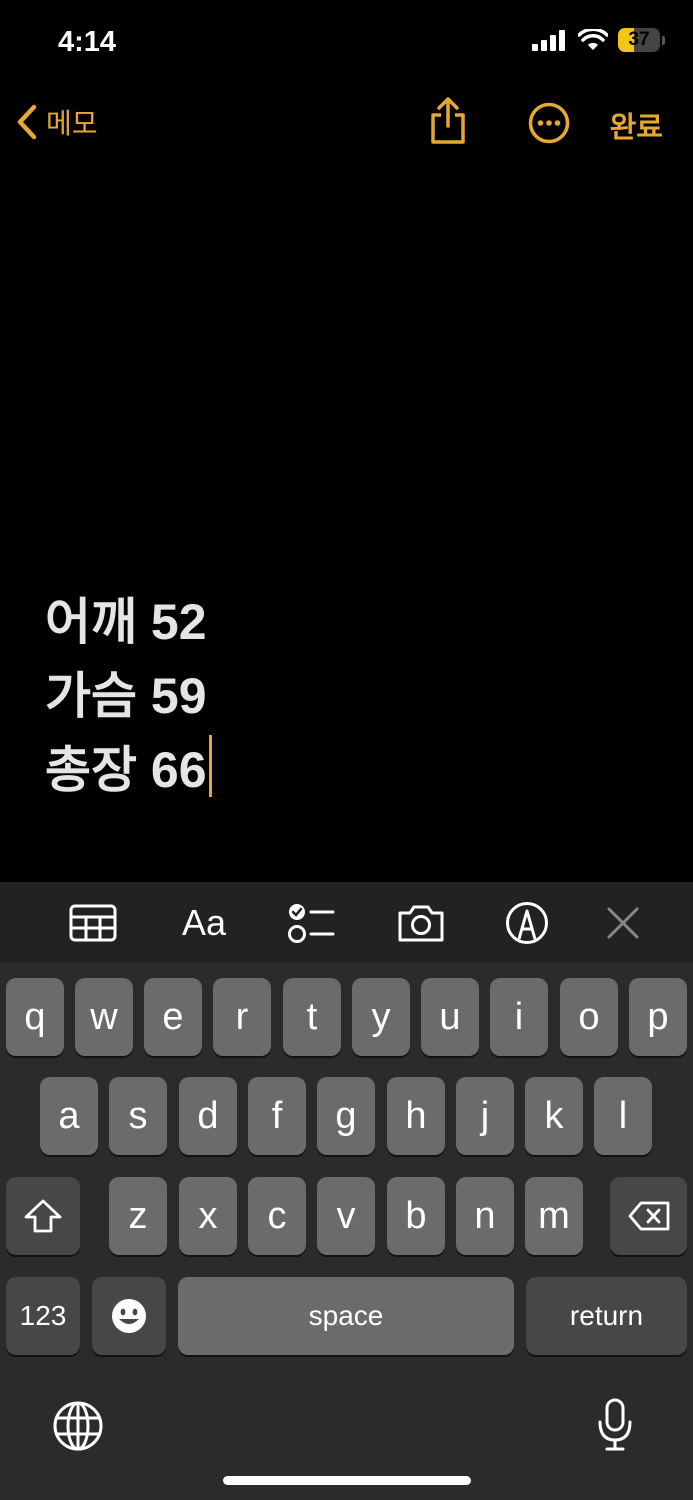 The image size is (693, 1500). Describe the element at coordinates (658, 1017) in the screenshot. I see `key-p: p` at that location.